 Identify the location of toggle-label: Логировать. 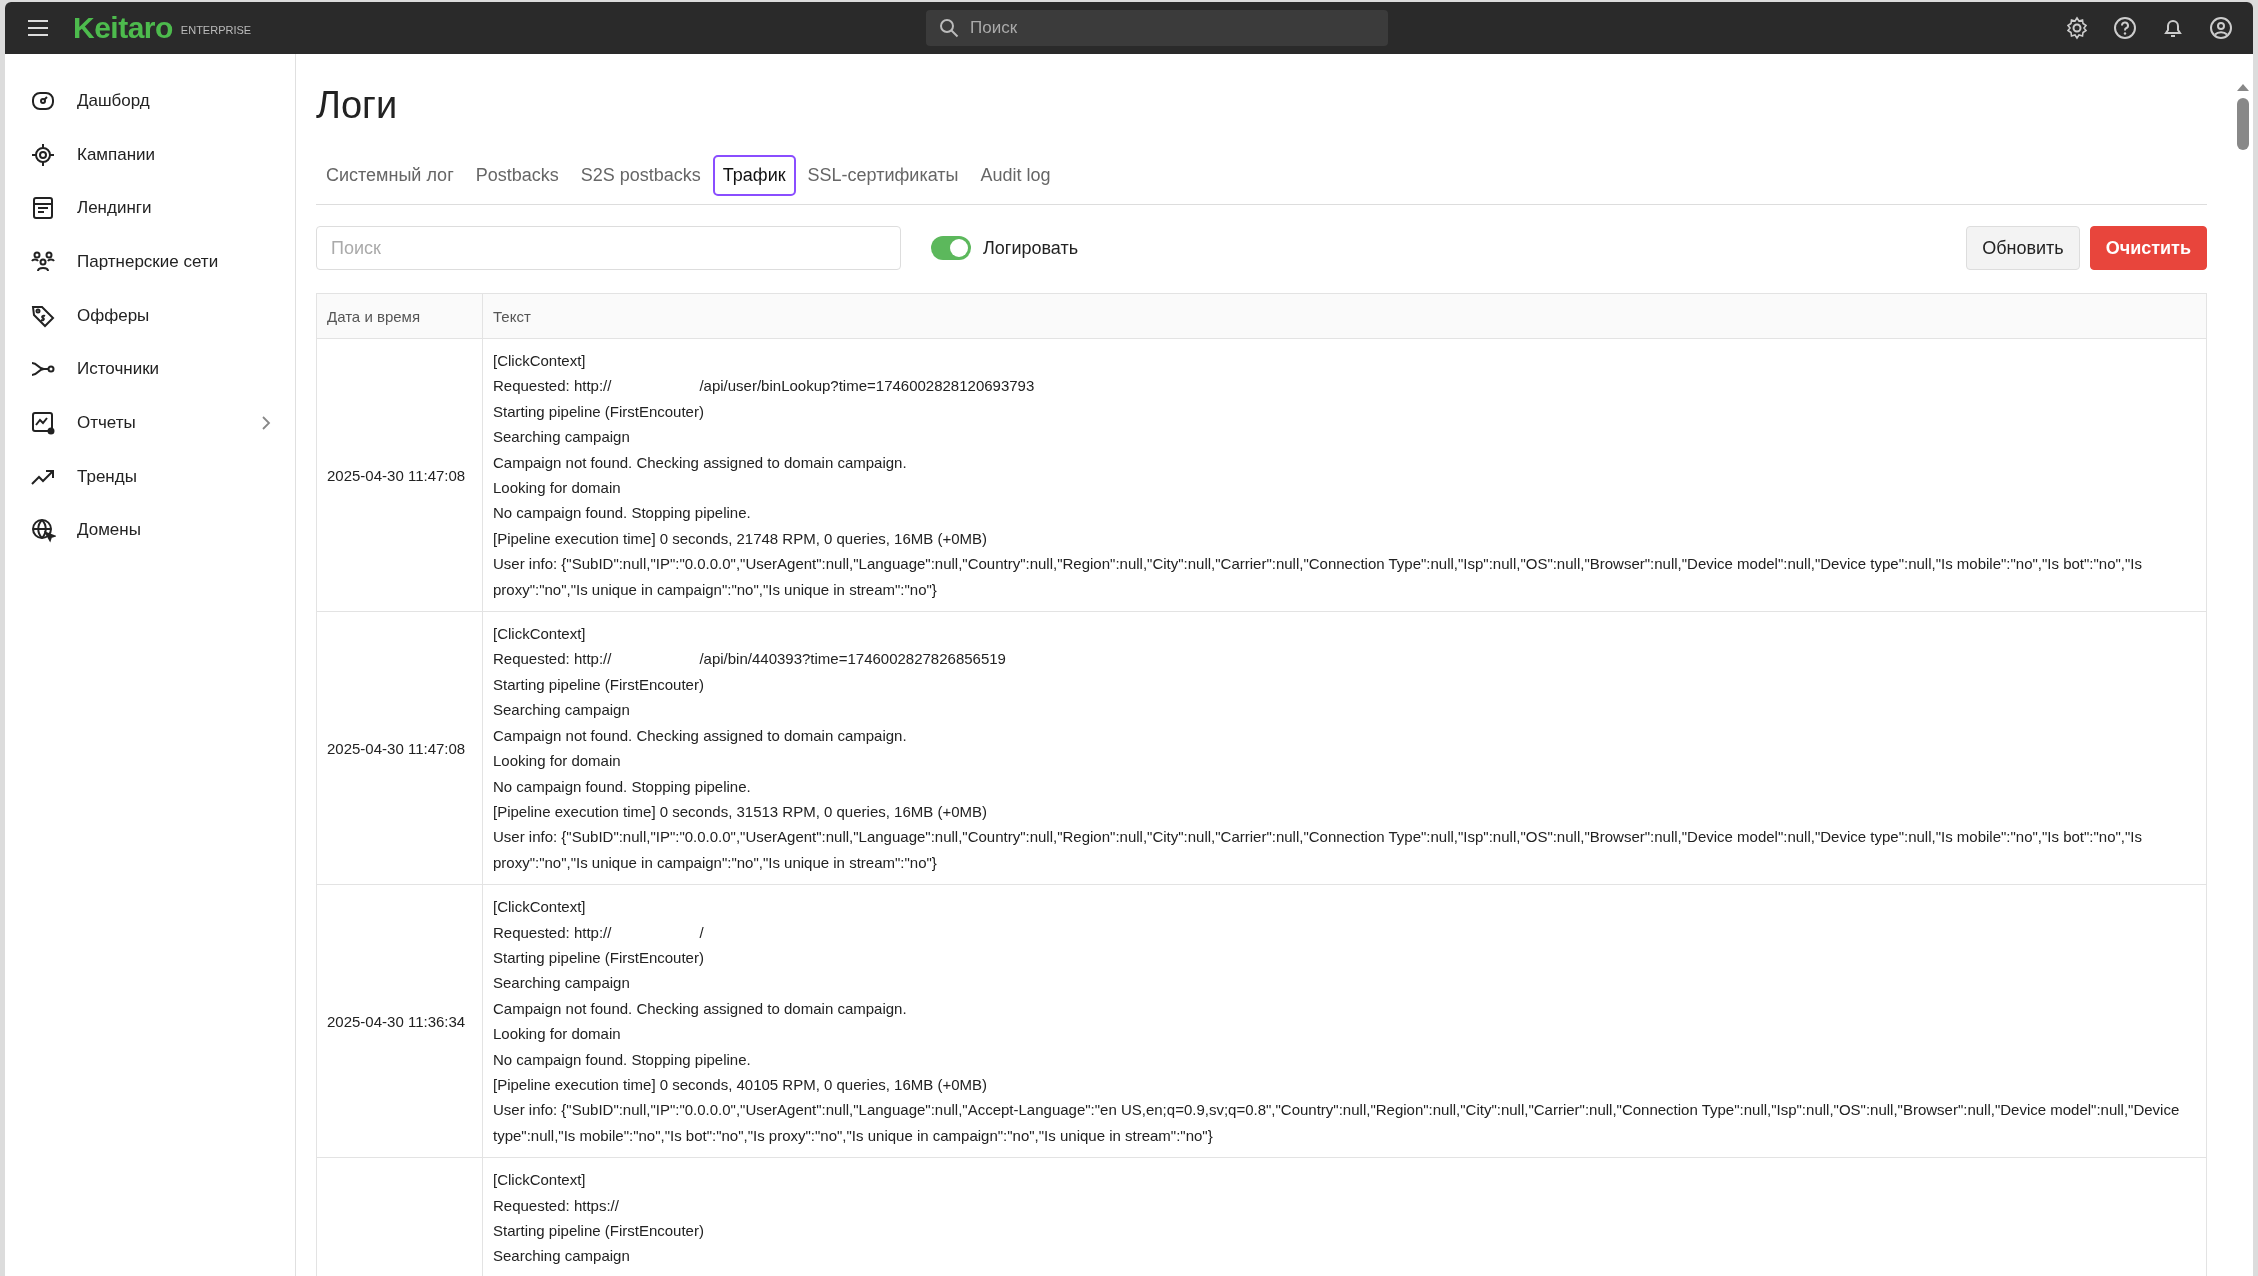
(1031, 248).